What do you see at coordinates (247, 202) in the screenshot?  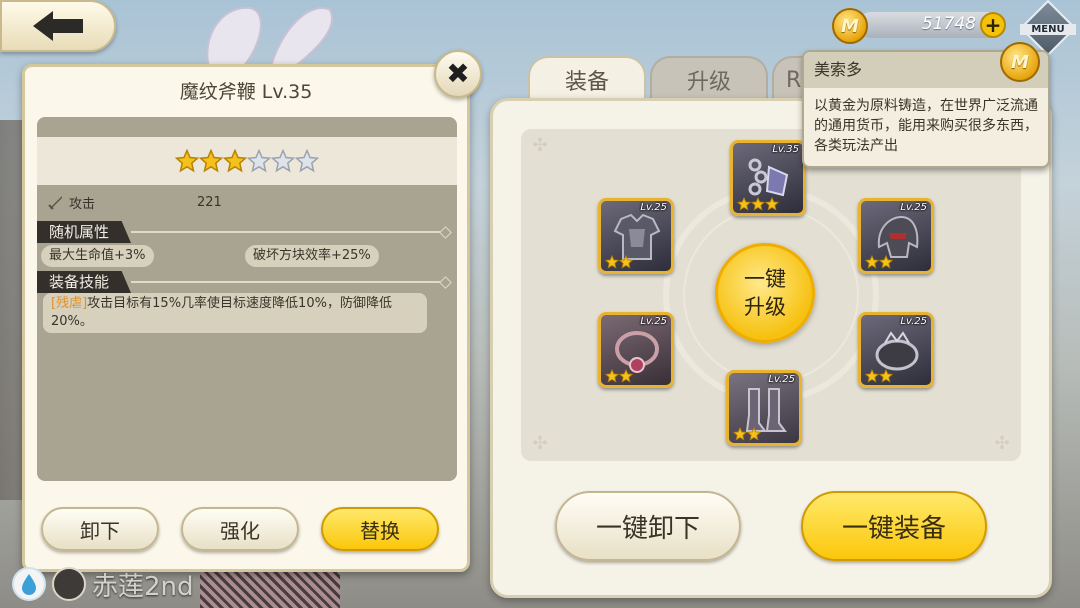 I see `attack-attribute-row: 攻击 221` at bounding box center [247, 202].